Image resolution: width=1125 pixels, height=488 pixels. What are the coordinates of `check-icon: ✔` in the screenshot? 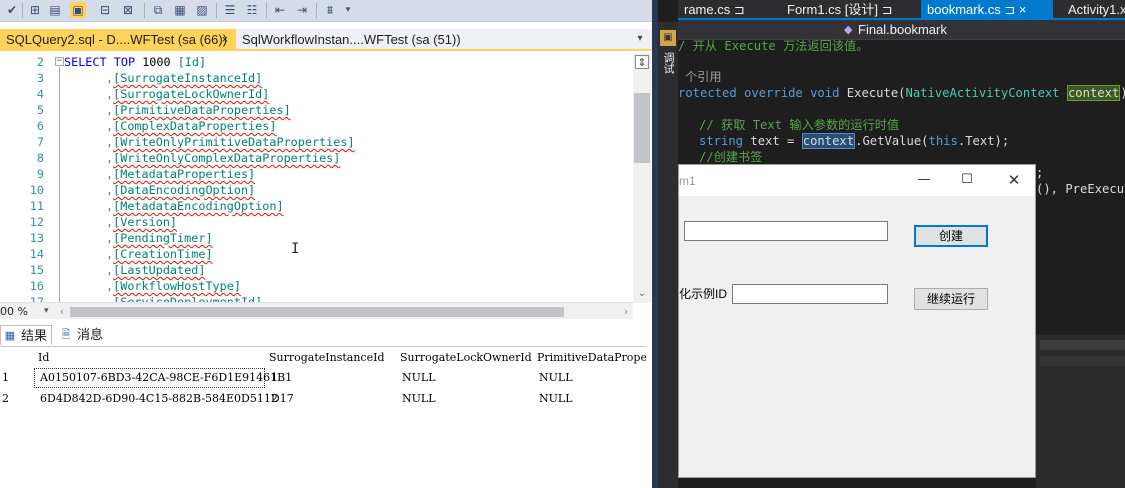 It's located at (12, 10).